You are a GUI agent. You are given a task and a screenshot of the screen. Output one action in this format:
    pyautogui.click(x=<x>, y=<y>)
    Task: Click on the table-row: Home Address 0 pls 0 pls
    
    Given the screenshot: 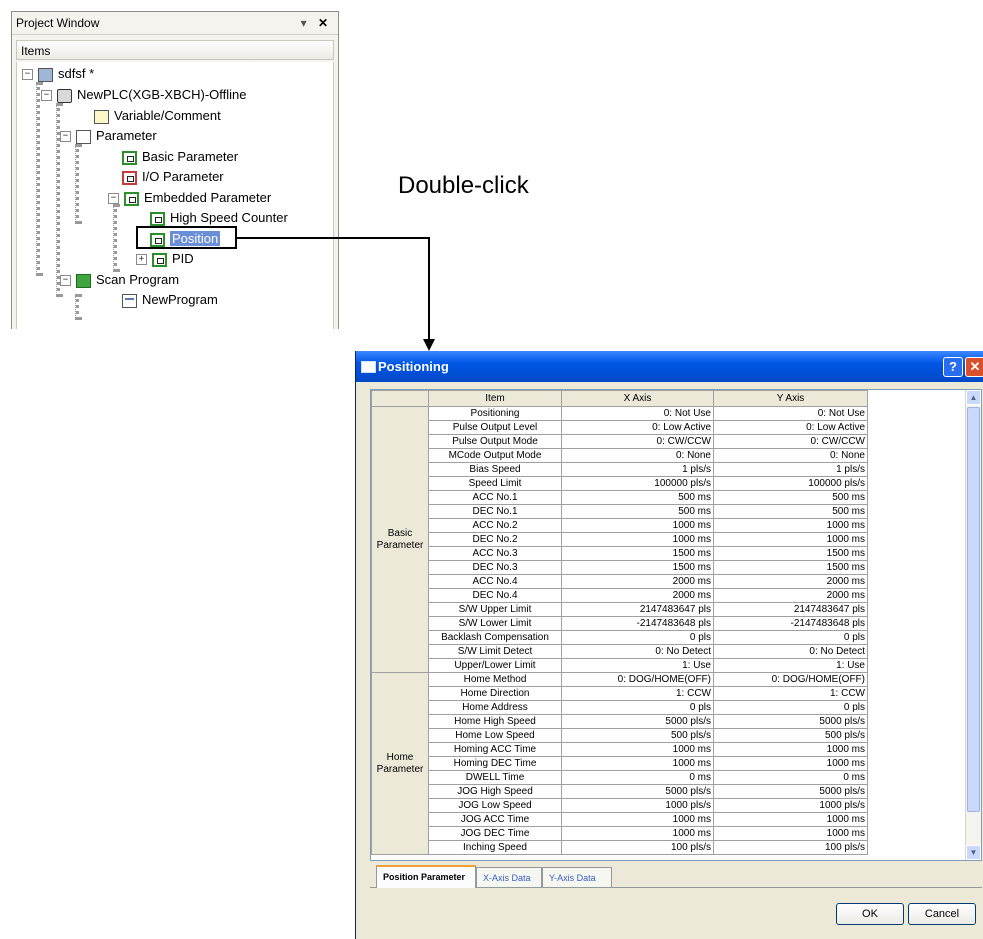 What is the action you would take?
    pyautogui.click(x=669, y=707)
    